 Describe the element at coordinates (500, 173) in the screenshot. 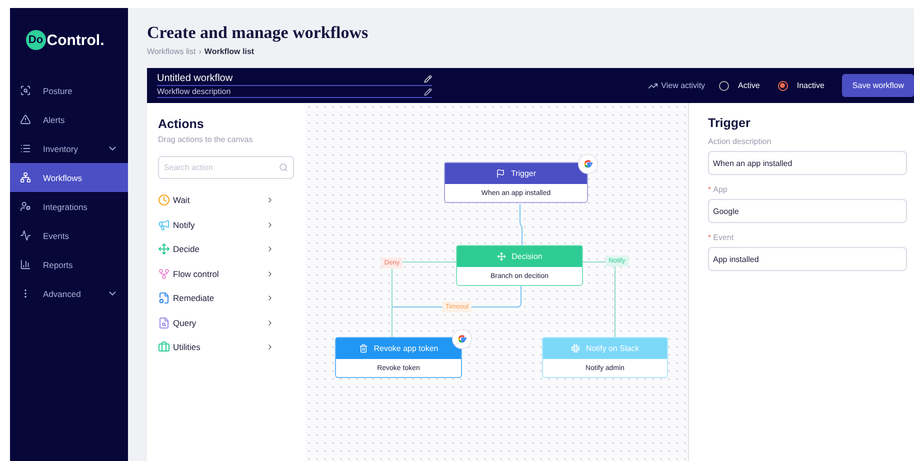

I see `flag-icon` at that location.